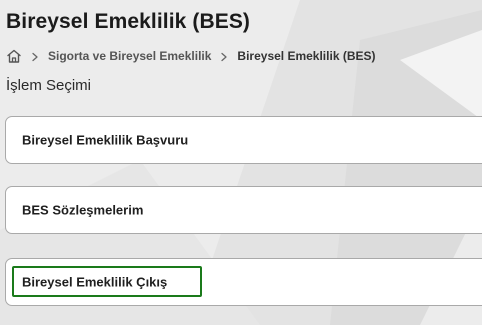 The height and width of the screenshot is (325, 482). What do you see at coordinates (105, 140) in the screenshot?
I see `option-label: Bireysel Emeklilik Başvuru` at bounding box center [105, 140].